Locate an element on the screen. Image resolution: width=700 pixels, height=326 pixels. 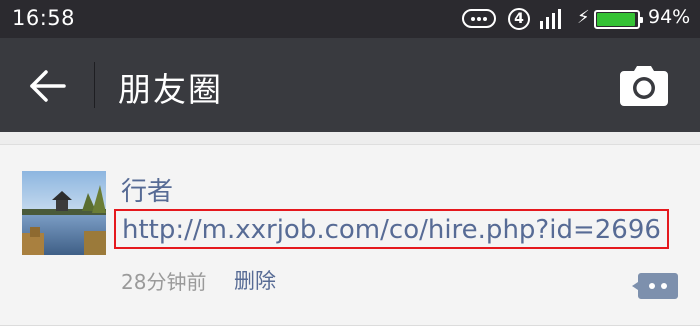
delete-button: 删除 is located at coordinates (255, 280).